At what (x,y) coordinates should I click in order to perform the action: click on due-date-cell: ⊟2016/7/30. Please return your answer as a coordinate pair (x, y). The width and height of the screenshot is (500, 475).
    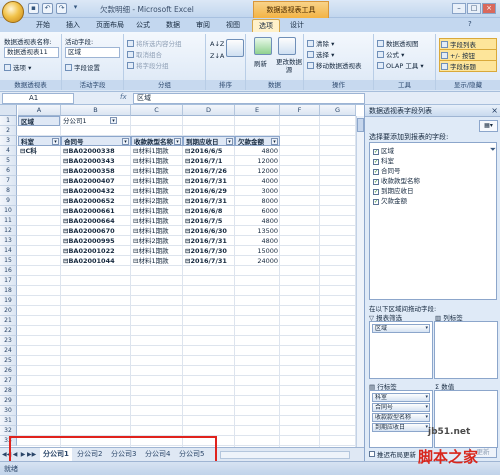
    Looking at the image, I should click on (209, 251).